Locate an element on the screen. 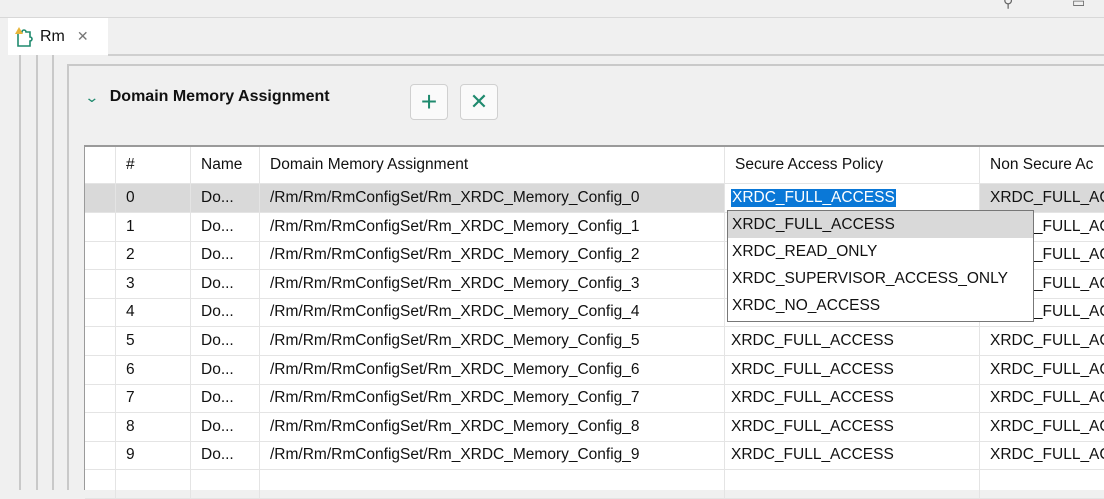 The image size is (1104, 499). close-icon: ✕ is located at coordinates (83, 36).